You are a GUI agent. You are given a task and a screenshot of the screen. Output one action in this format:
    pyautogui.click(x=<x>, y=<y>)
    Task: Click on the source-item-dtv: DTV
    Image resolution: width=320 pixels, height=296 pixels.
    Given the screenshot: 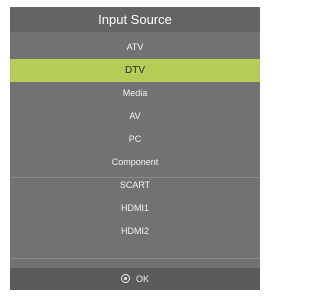 What is the action you would take?
    pyautogui.click(x=135, y=70)
    